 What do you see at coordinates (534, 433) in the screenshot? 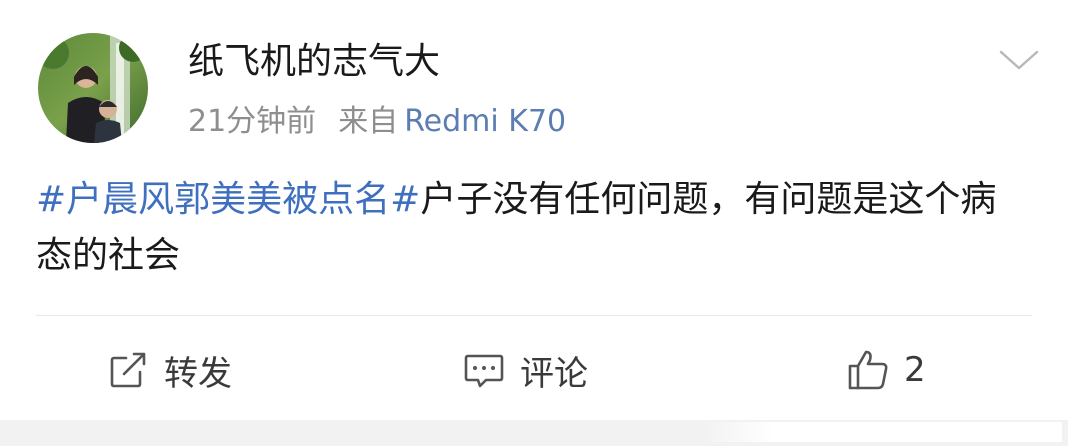
I see `bottom-bar` at bounding box center [534, 433].